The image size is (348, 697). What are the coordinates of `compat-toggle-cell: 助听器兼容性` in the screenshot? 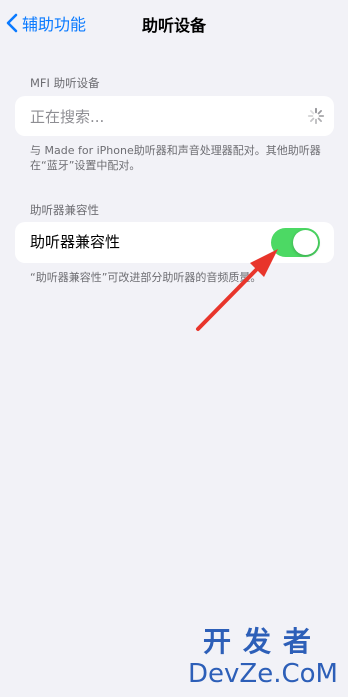 It's located at (174, 242).